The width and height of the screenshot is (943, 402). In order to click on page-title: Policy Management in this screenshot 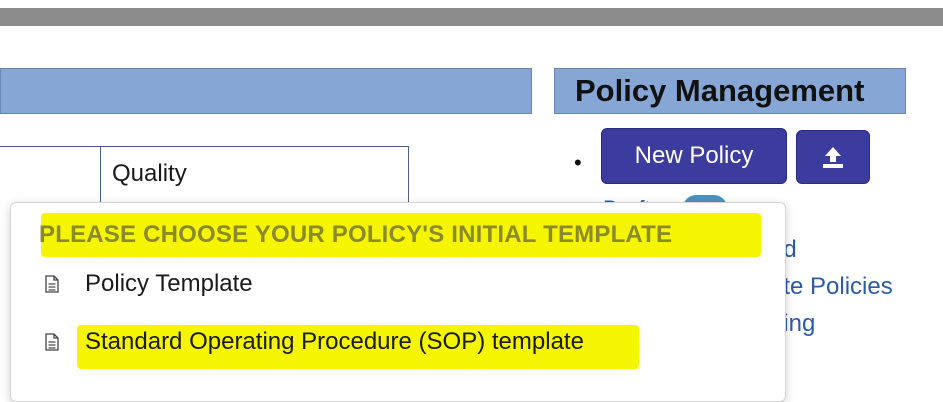, I will do `click(720, 90)`.